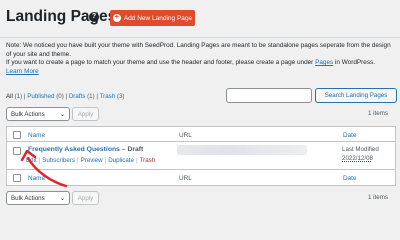 This screenshot has width=400, height=240. I want to click on page-title: Landing Pages, so click(61, 16).